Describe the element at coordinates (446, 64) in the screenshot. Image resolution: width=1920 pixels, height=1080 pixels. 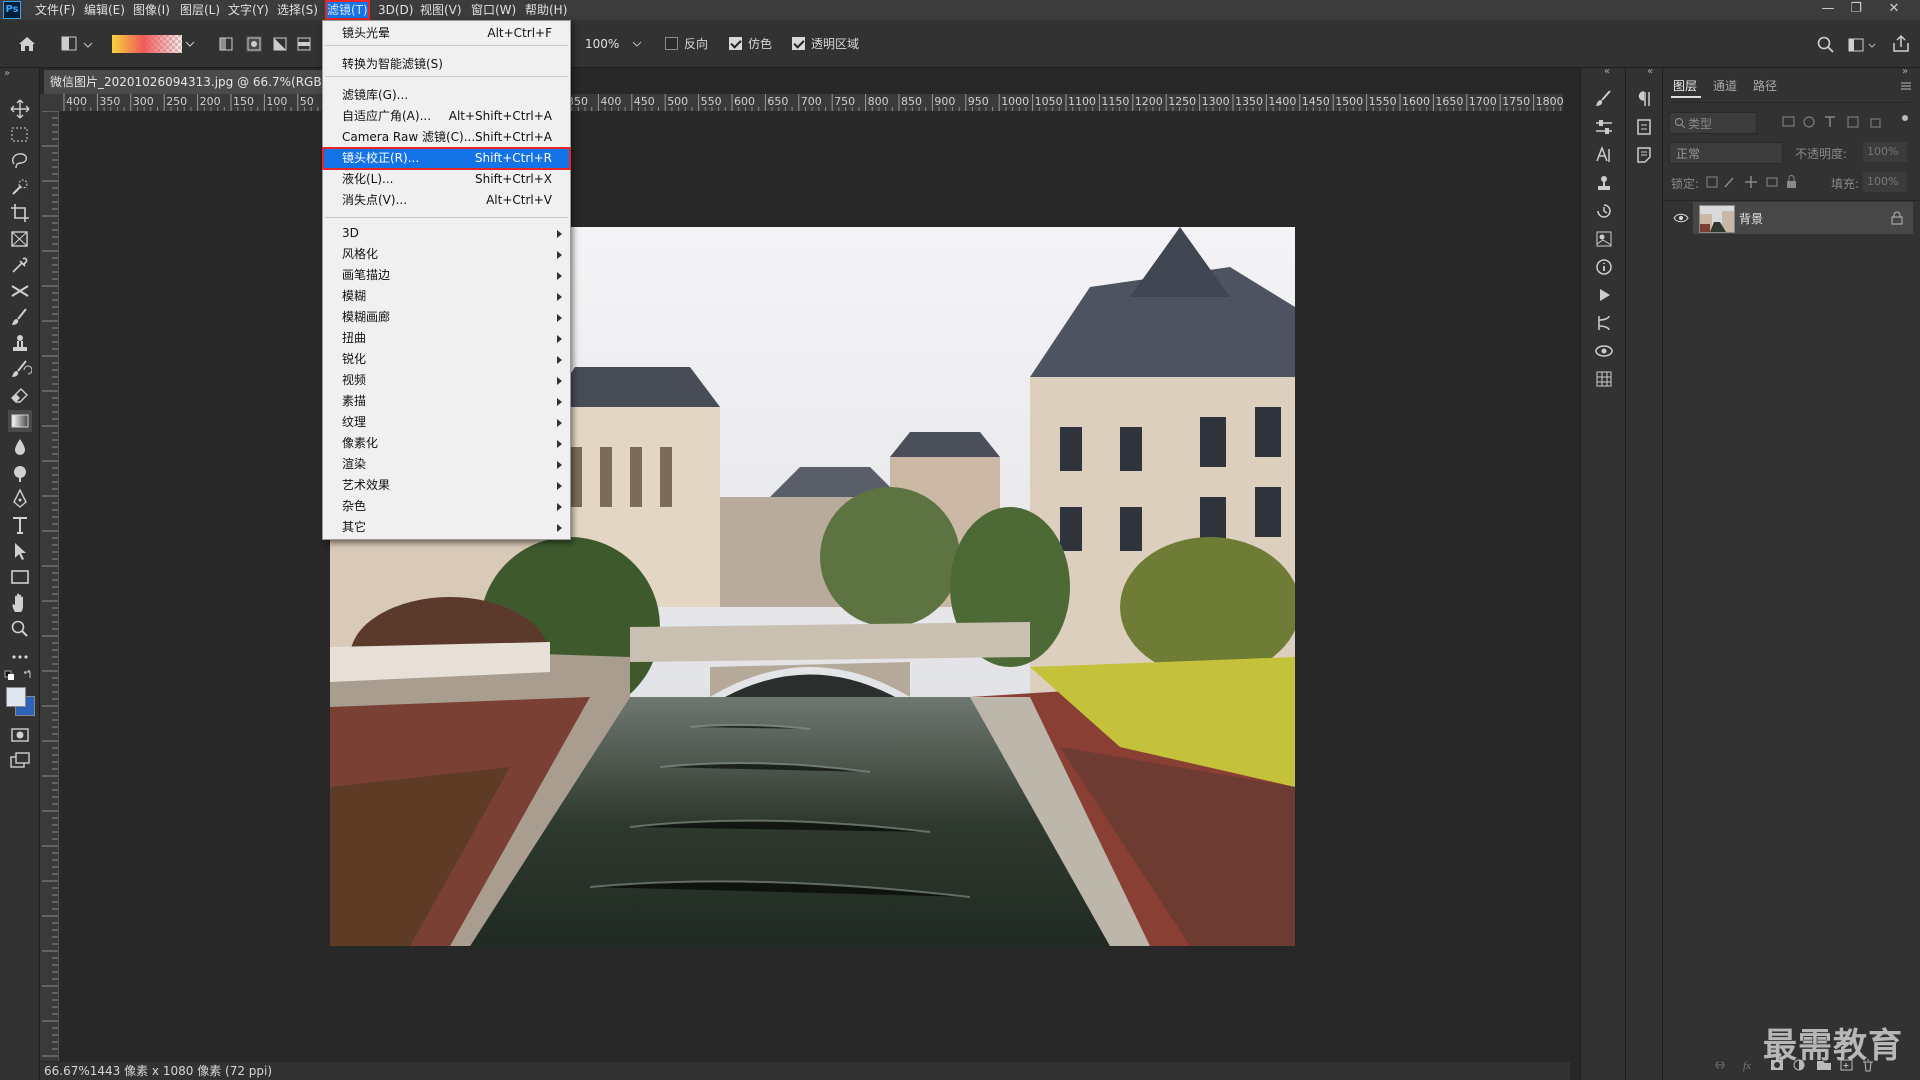
I see `menu-item-convert-smart-filter: 转换为智能滤镜(S)` at that location.